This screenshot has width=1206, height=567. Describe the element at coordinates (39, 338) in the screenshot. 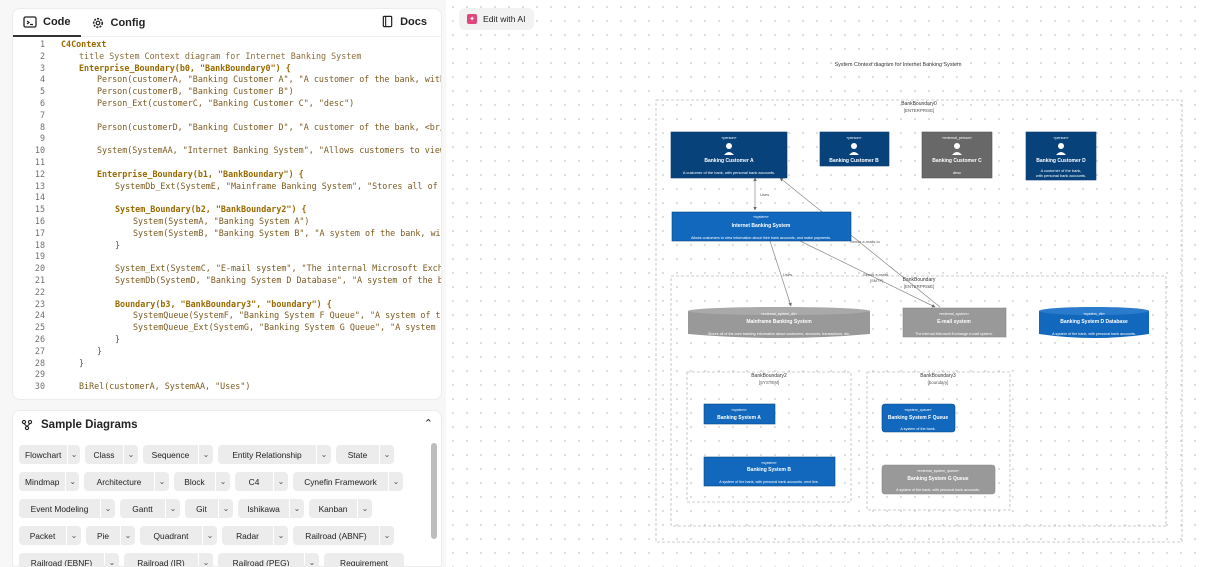

I see `line-number: 26` at that location.